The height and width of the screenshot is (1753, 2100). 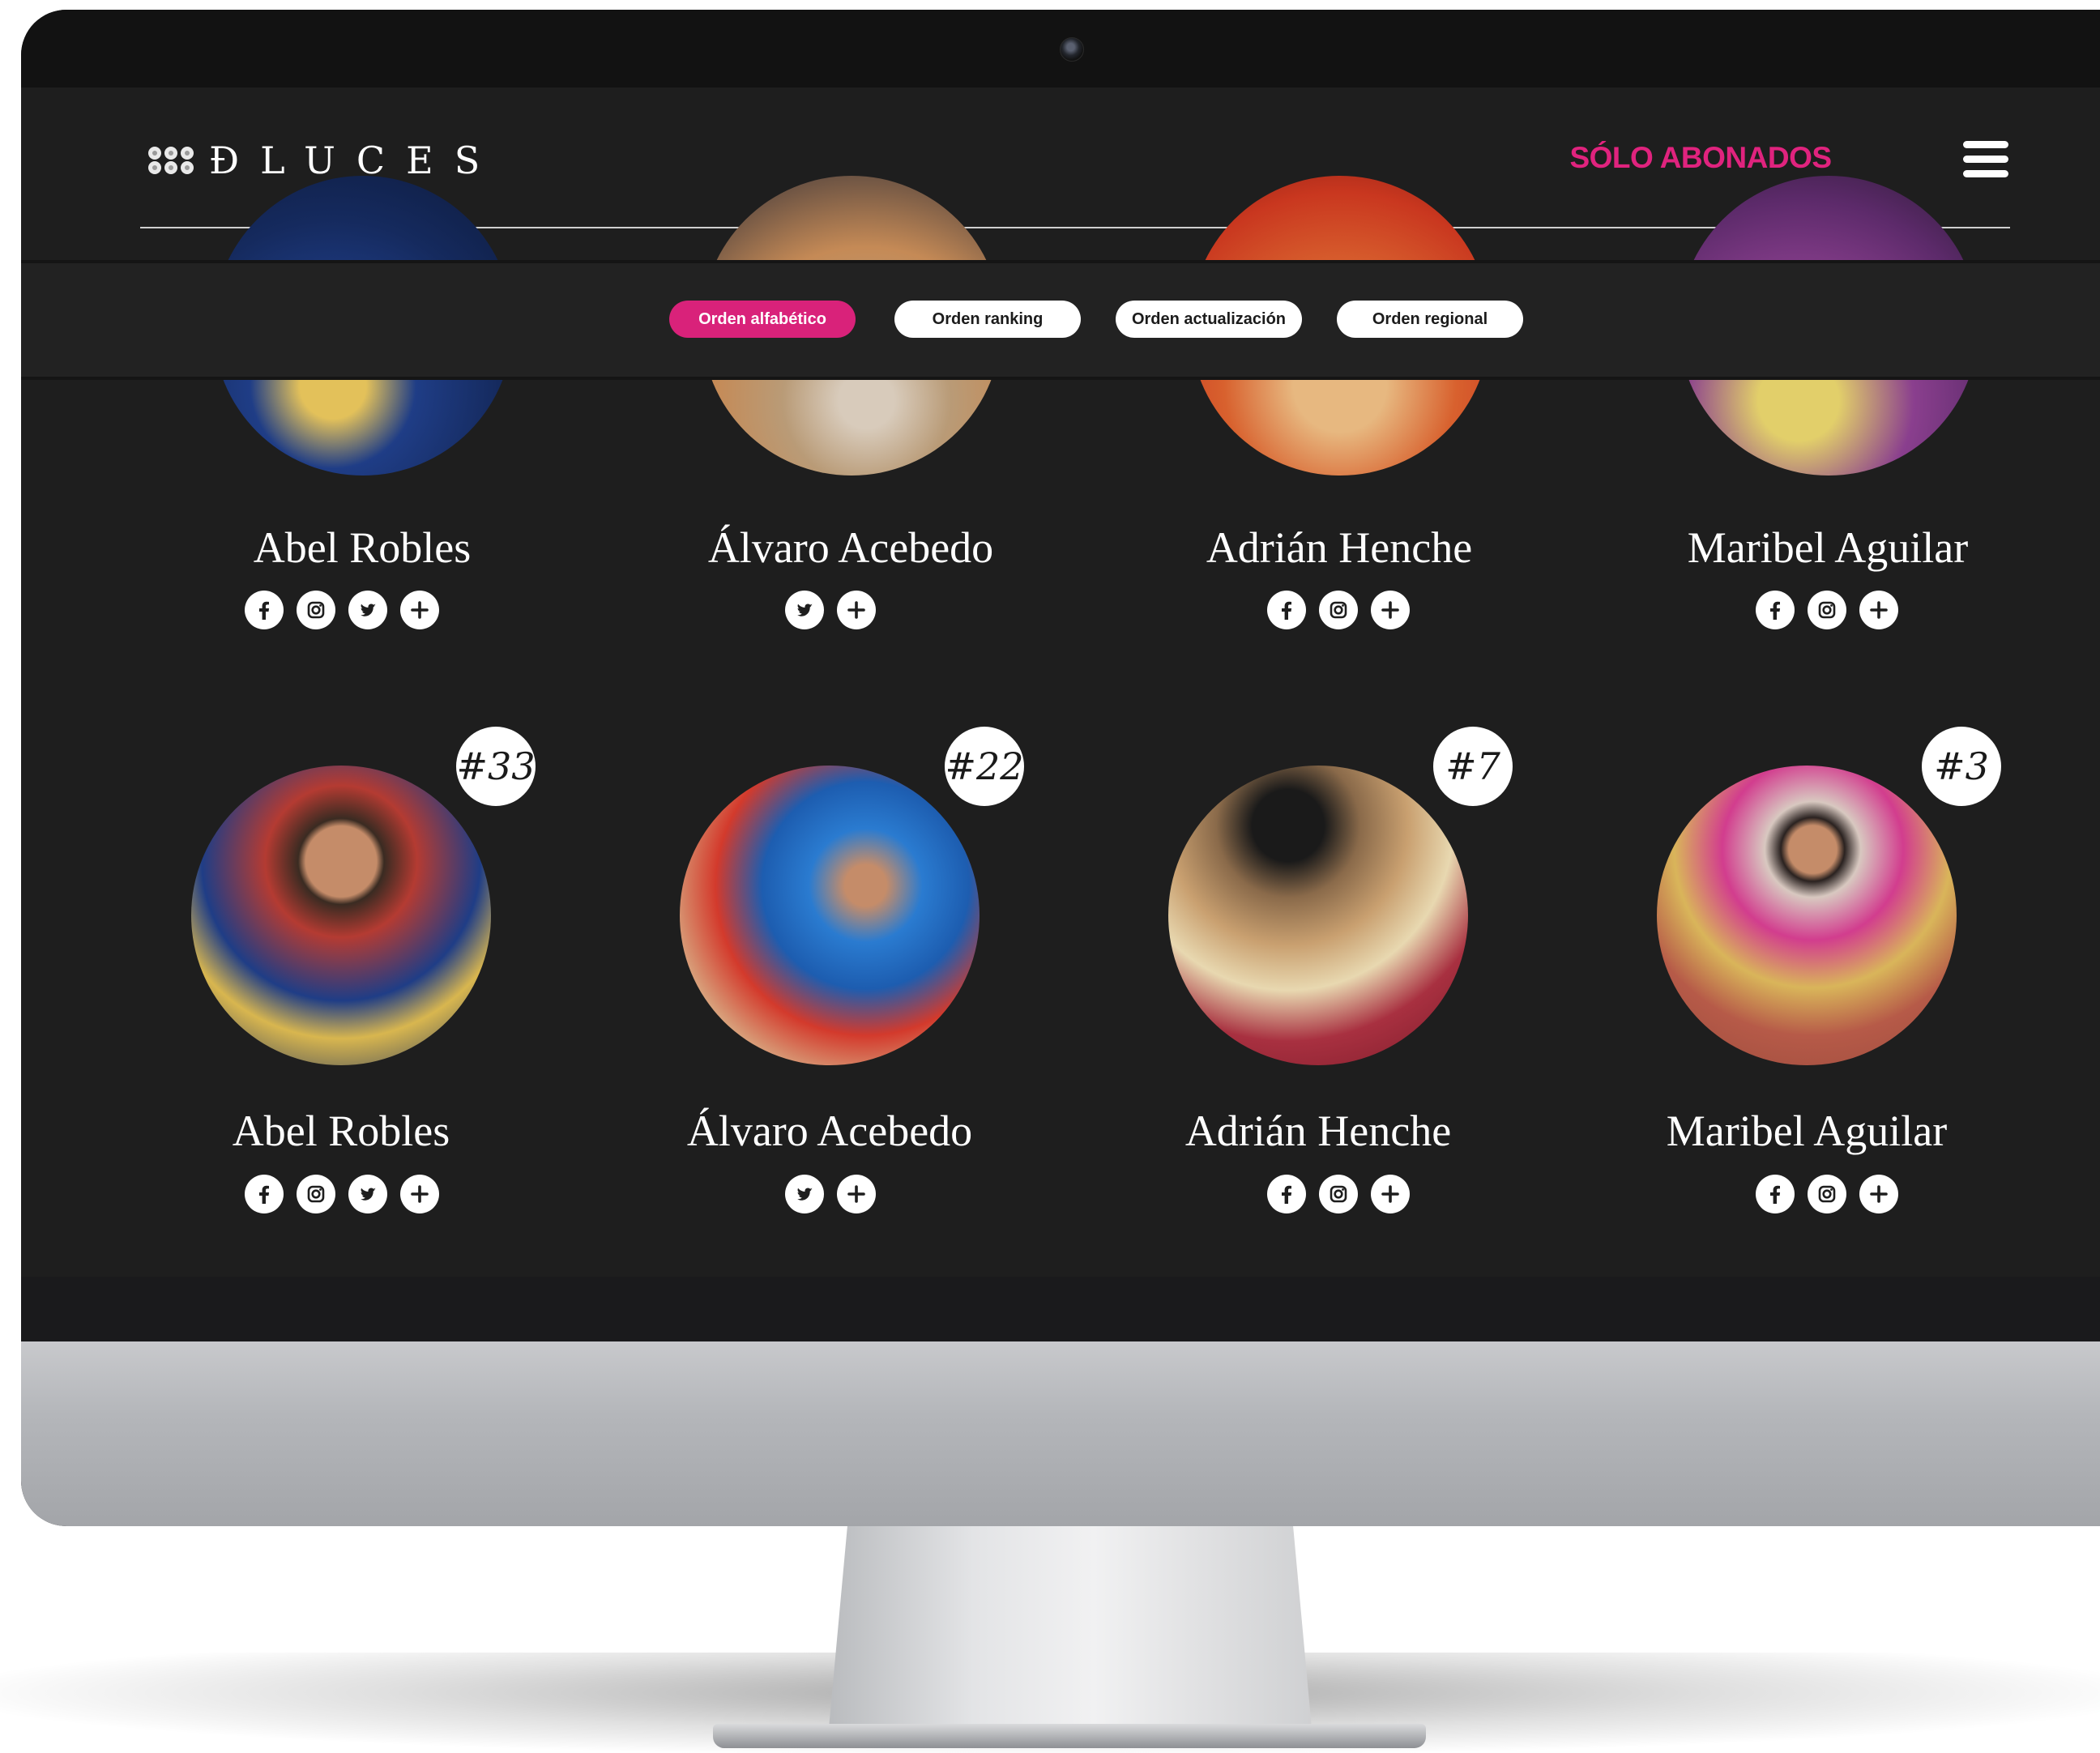 What do you see at coordinates (1700, 158) in the screenshot?
I see `subscribers-only-link: SÓLO ABONADOS` at bounding box center [1700, 158].